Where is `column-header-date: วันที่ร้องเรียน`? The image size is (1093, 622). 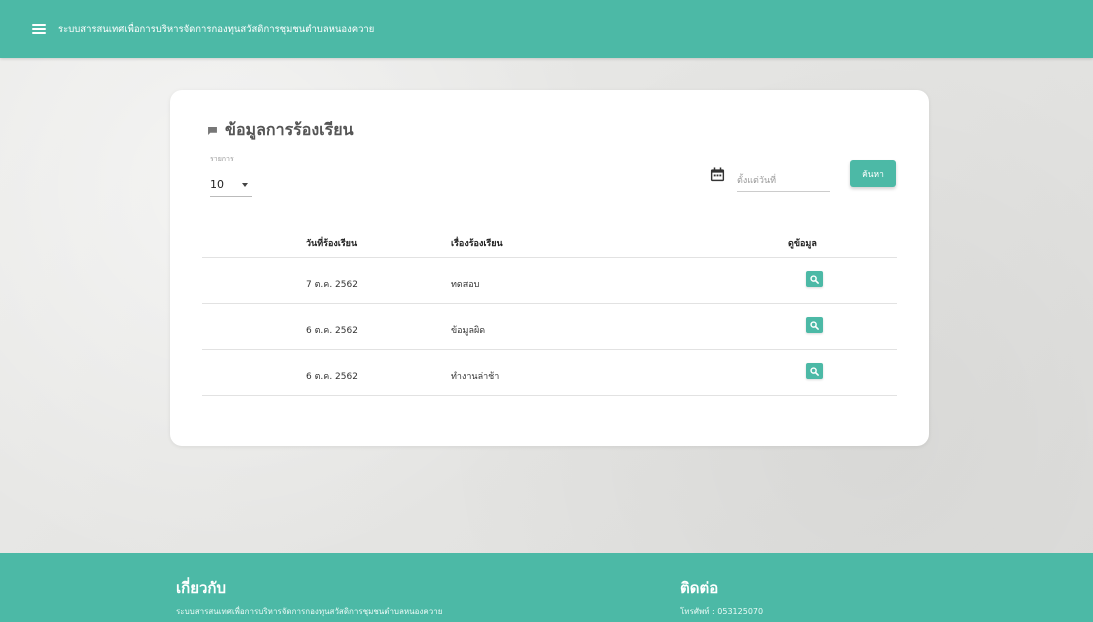 column-header-date: วันที่ร้องเรียน is located at coordinates (332, 244).